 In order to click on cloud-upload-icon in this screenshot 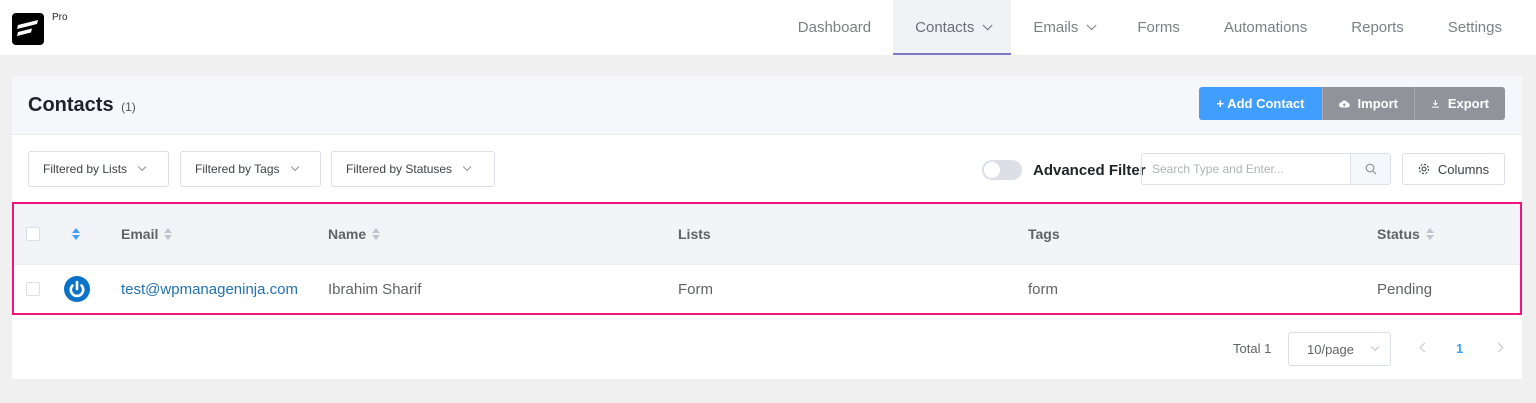, I will do `click(1344, 104)`.